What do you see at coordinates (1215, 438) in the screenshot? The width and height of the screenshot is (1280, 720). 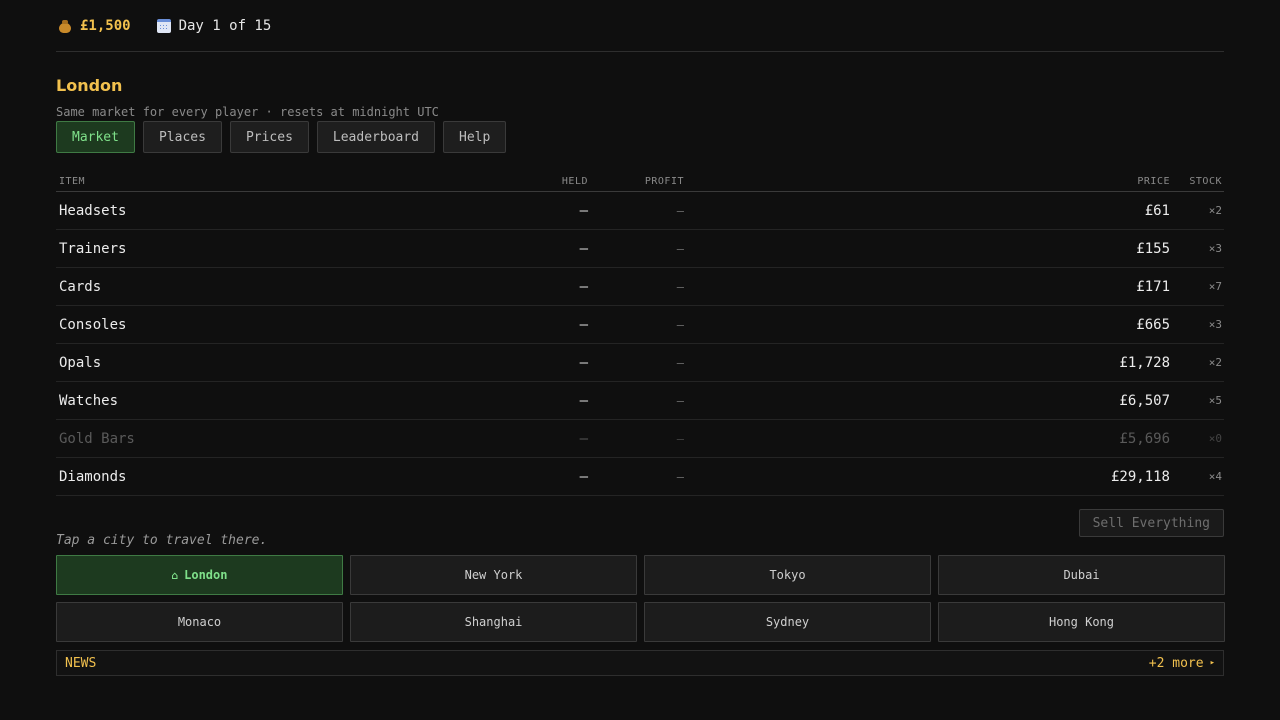 I see `item-stock: ×0` at bounding box center [1215, 438].